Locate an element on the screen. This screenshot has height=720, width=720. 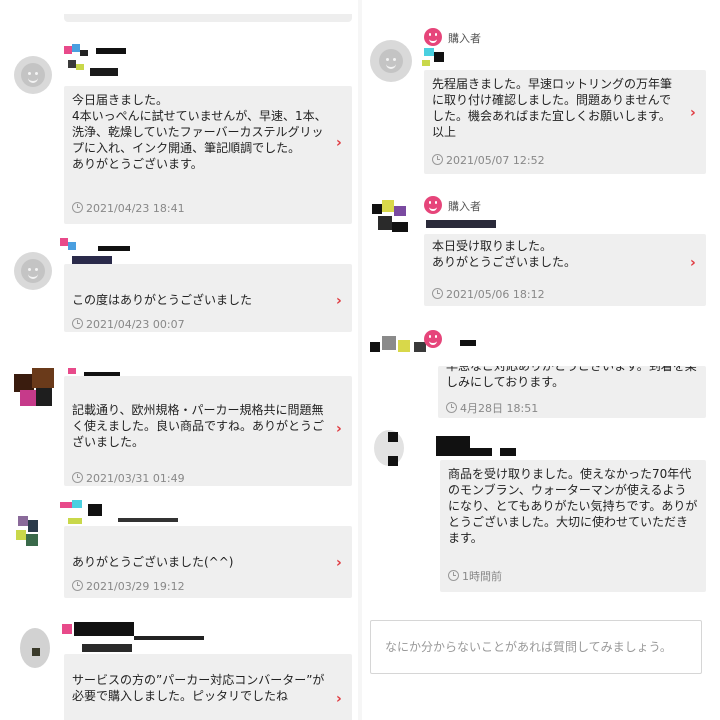
review-date: 2021/03/29 19:12 is located at coordinates (128, 587).